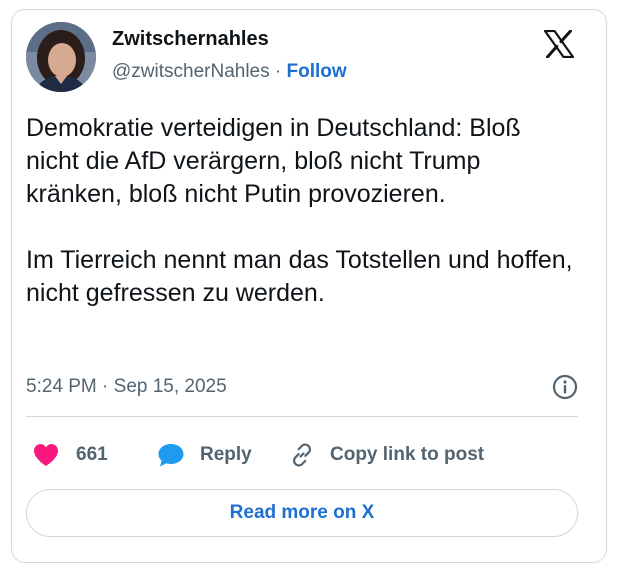 The image size is (620, 574). Describe the element at coordinates (171, 455) in the screenshot. I see `speech-bubble-icon` at that location.